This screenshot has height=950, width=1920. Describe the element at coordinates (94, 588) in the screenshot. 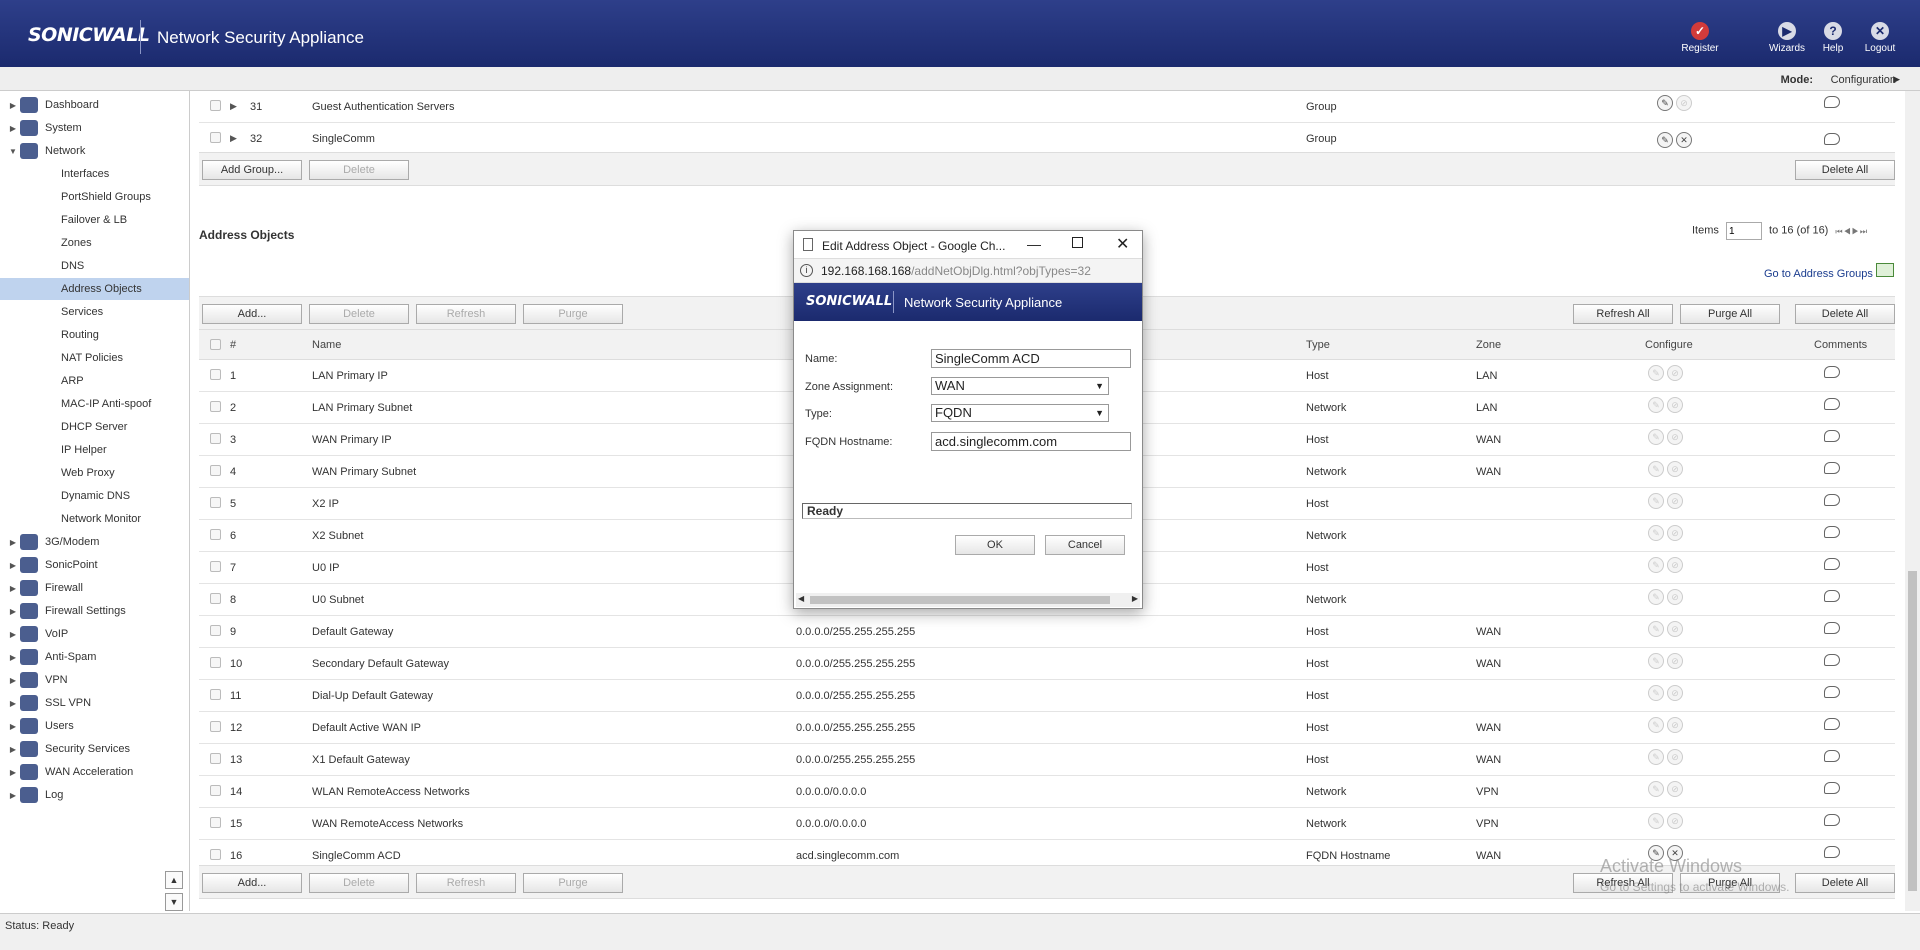

I see `sidebar-item: ▶ Firewall` at that location.